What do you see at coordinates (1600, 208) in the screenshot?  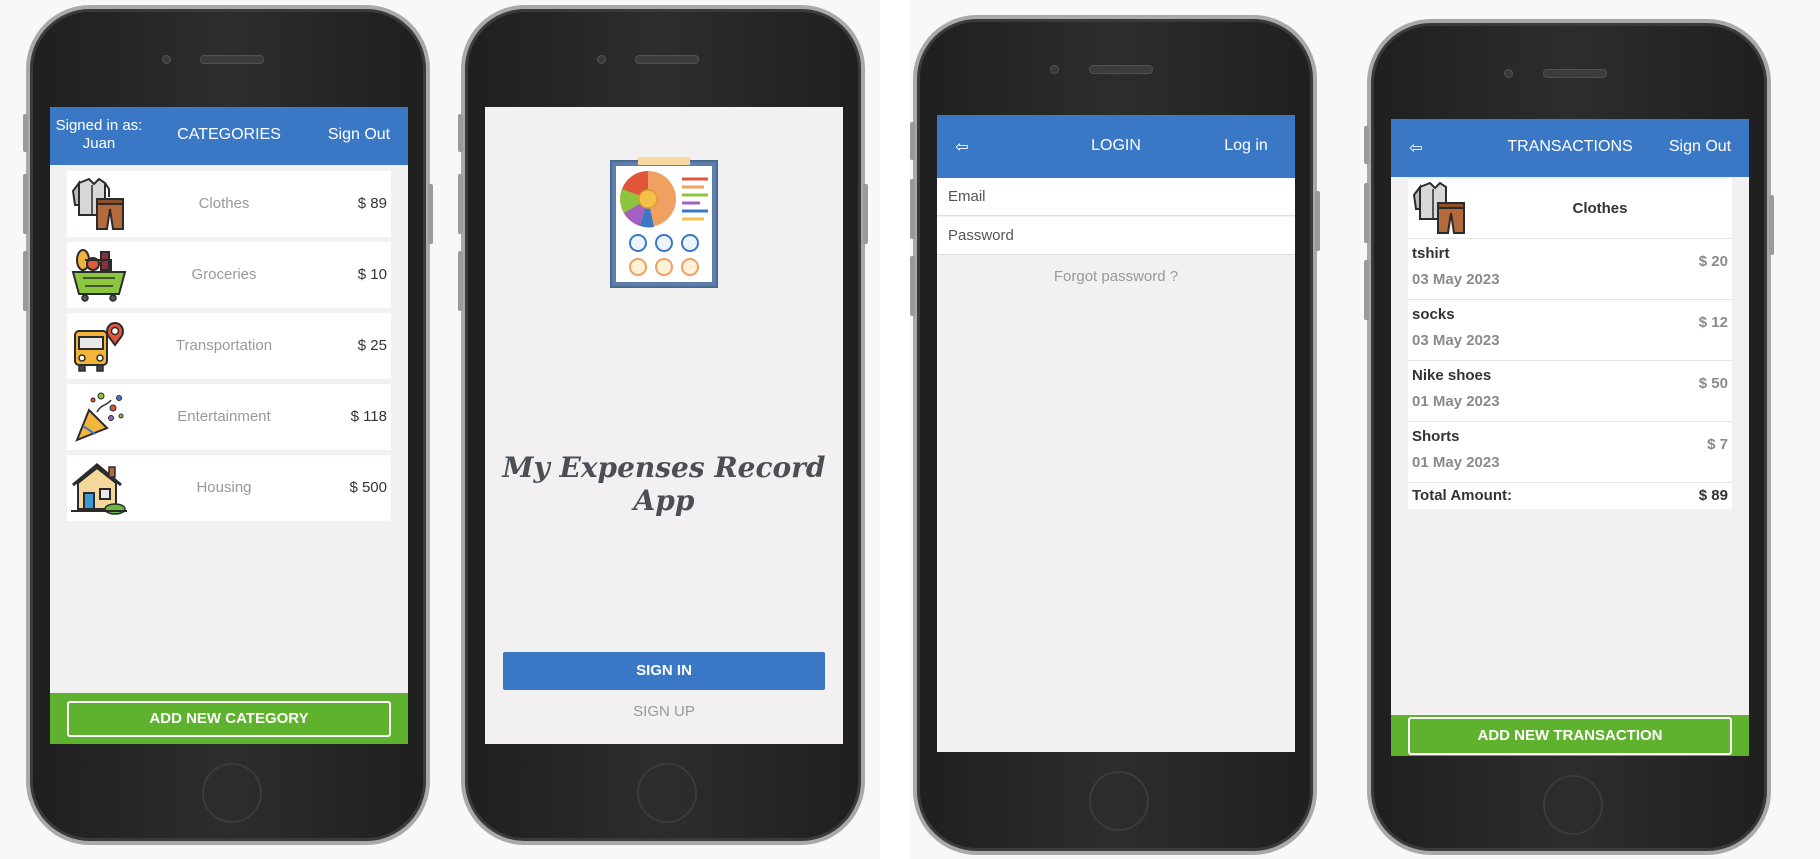 I see `category-title: Clothes` at bounding box center [1600, 208].